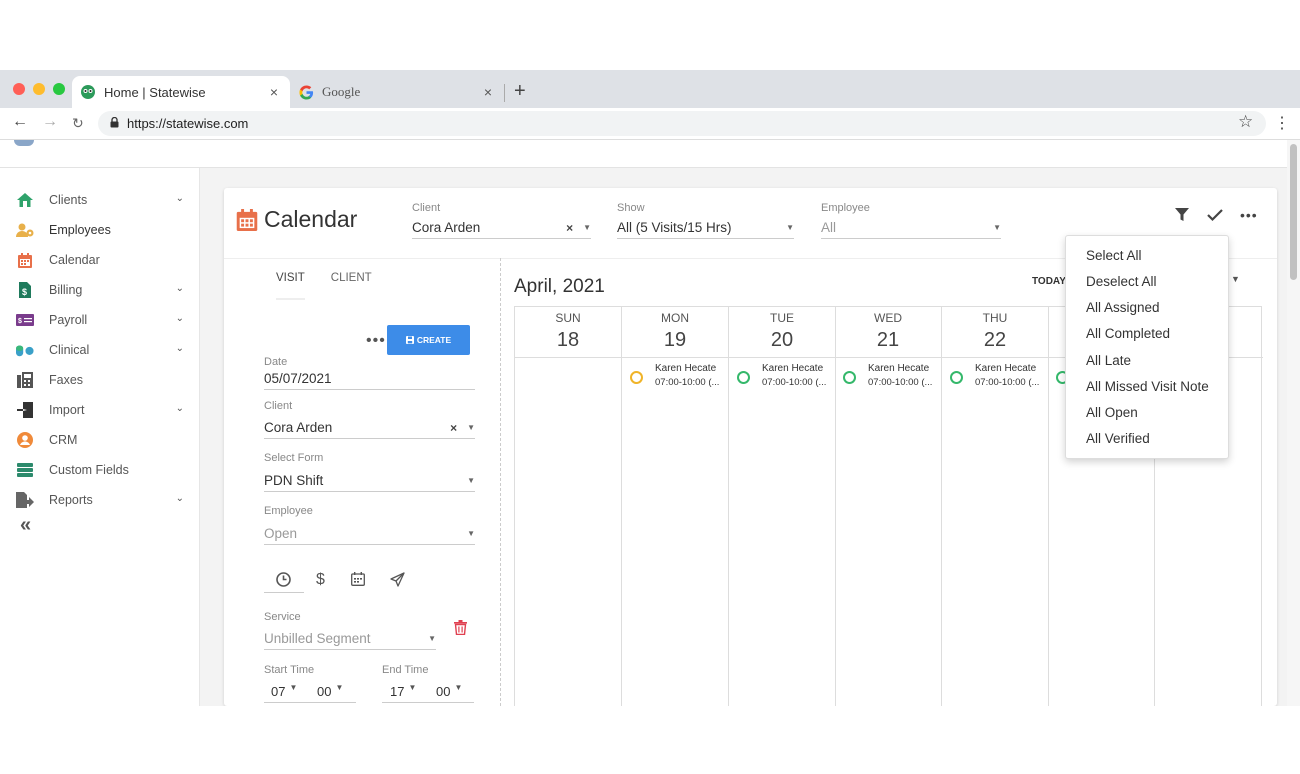 The height and width of the screenshot is (774, 1300). I want to click on minimize-window-button, so click(39, 89).